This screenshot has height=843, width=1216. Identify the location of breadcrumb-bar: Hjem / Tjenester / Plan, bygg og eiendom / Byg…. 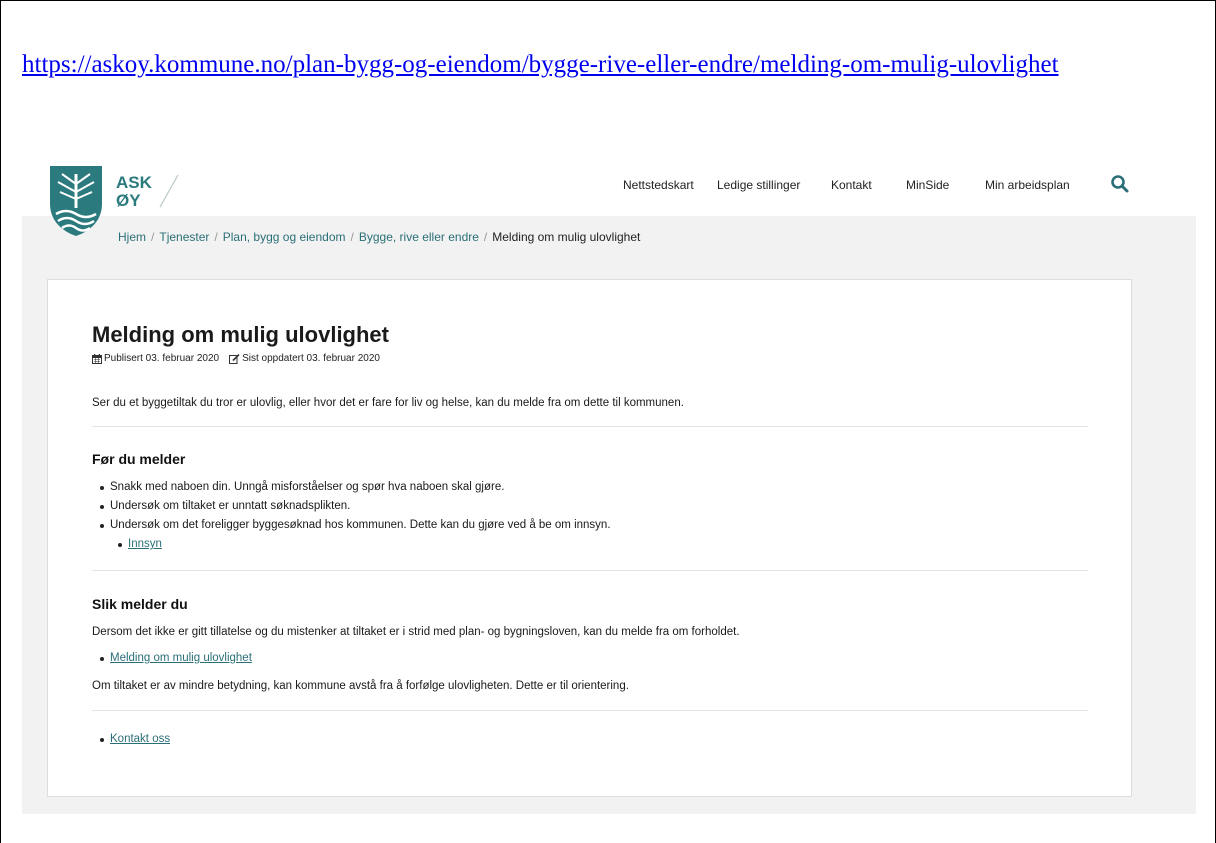
(609, 238).